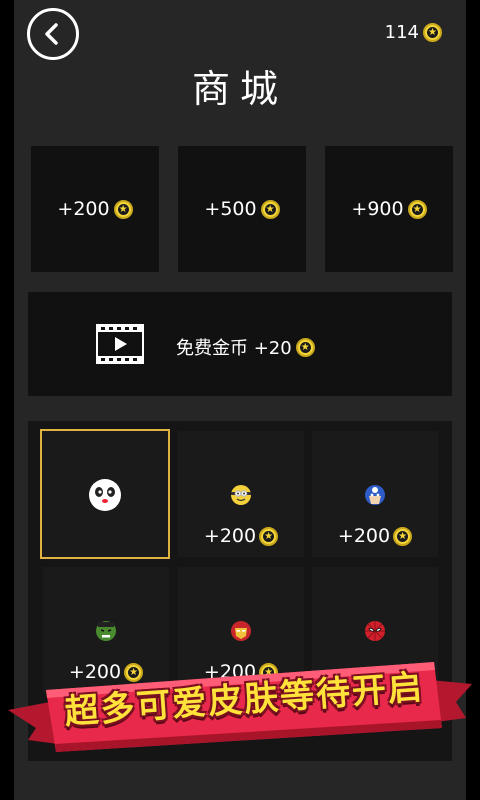 The height and width of the screenshot is (800, 480). I want to click on free-coins-button: 免费金币 +20 ★, so click(240, 344).